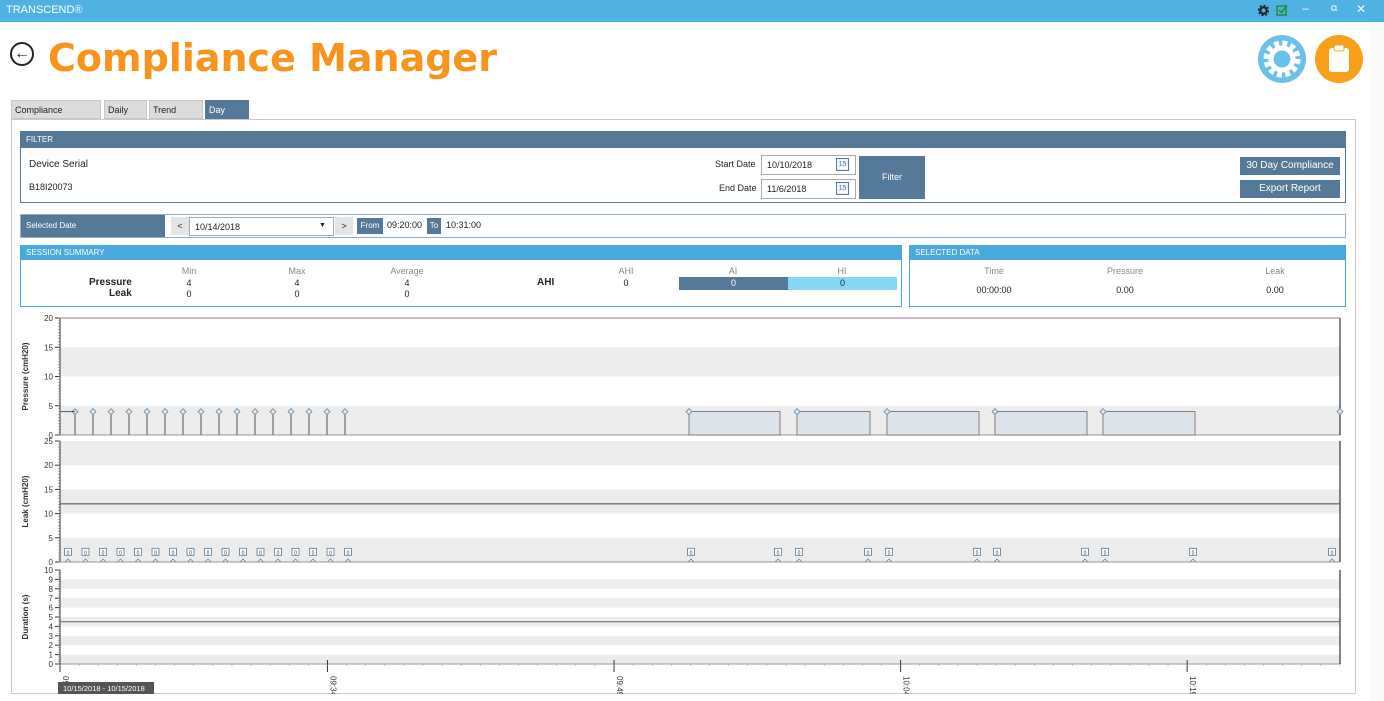 The width and height of the screenshot is (1384, 701). What do you see at coordinates (1124, 271) in the screenshot?
I see `pressure-header: Pressure` at bounding box center [1124, 271].